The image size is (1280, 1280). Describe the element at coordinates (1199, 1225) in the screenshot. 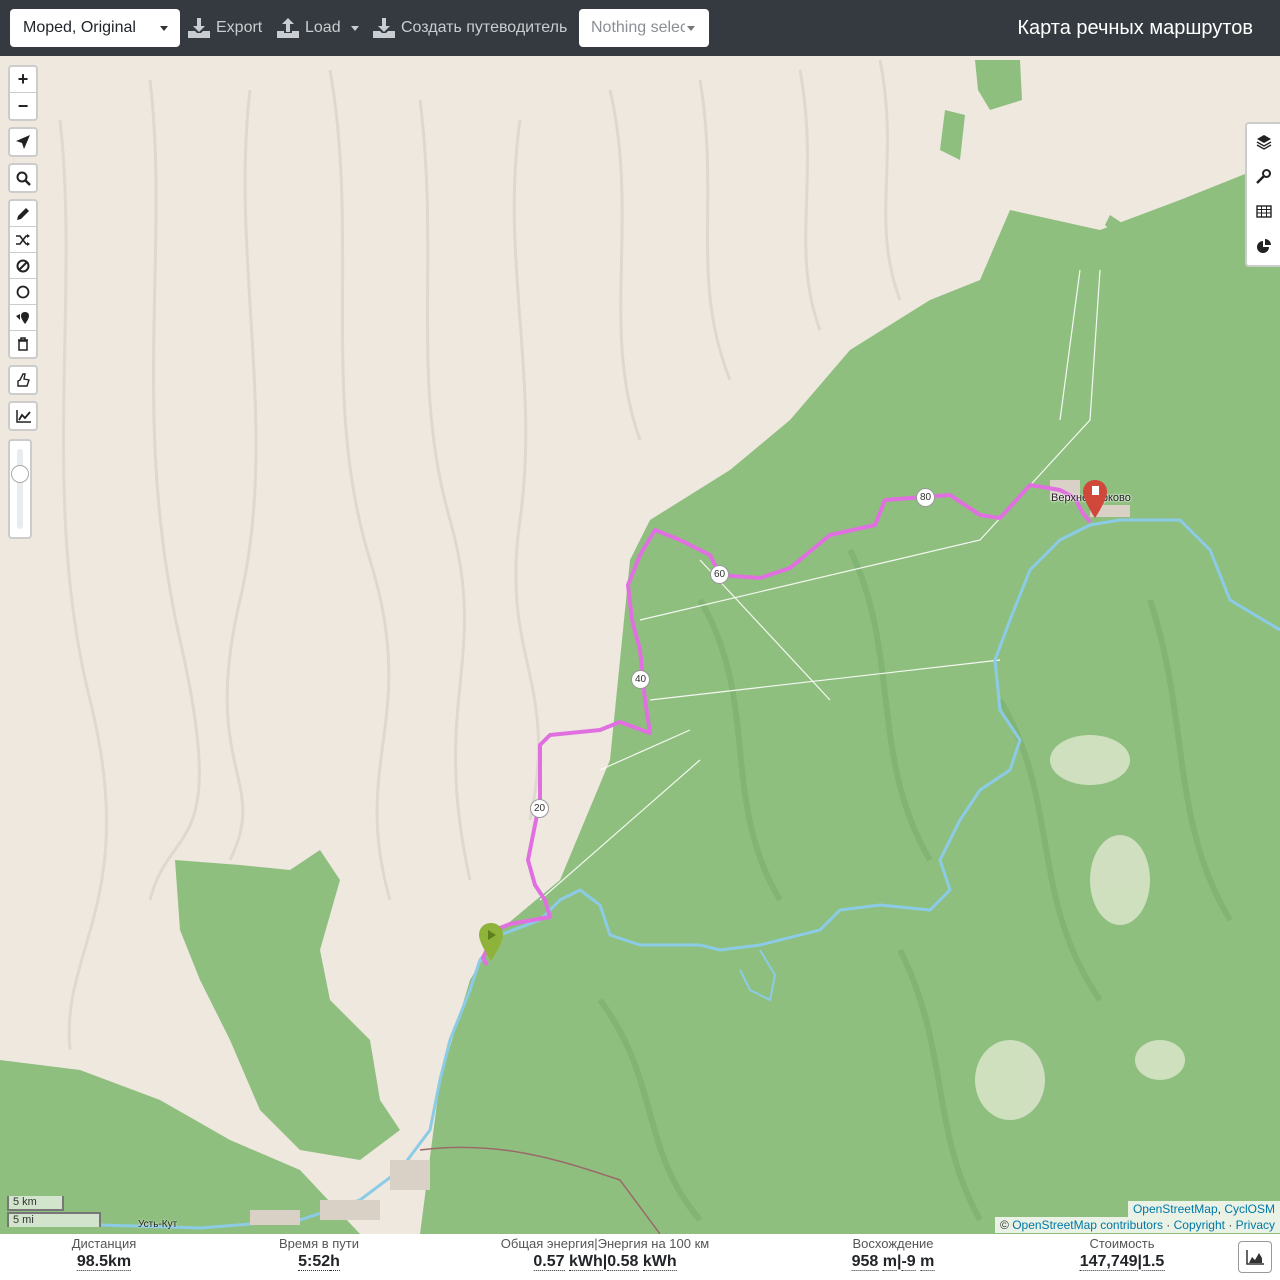

I see `copyright-link: Copyright` at that location.